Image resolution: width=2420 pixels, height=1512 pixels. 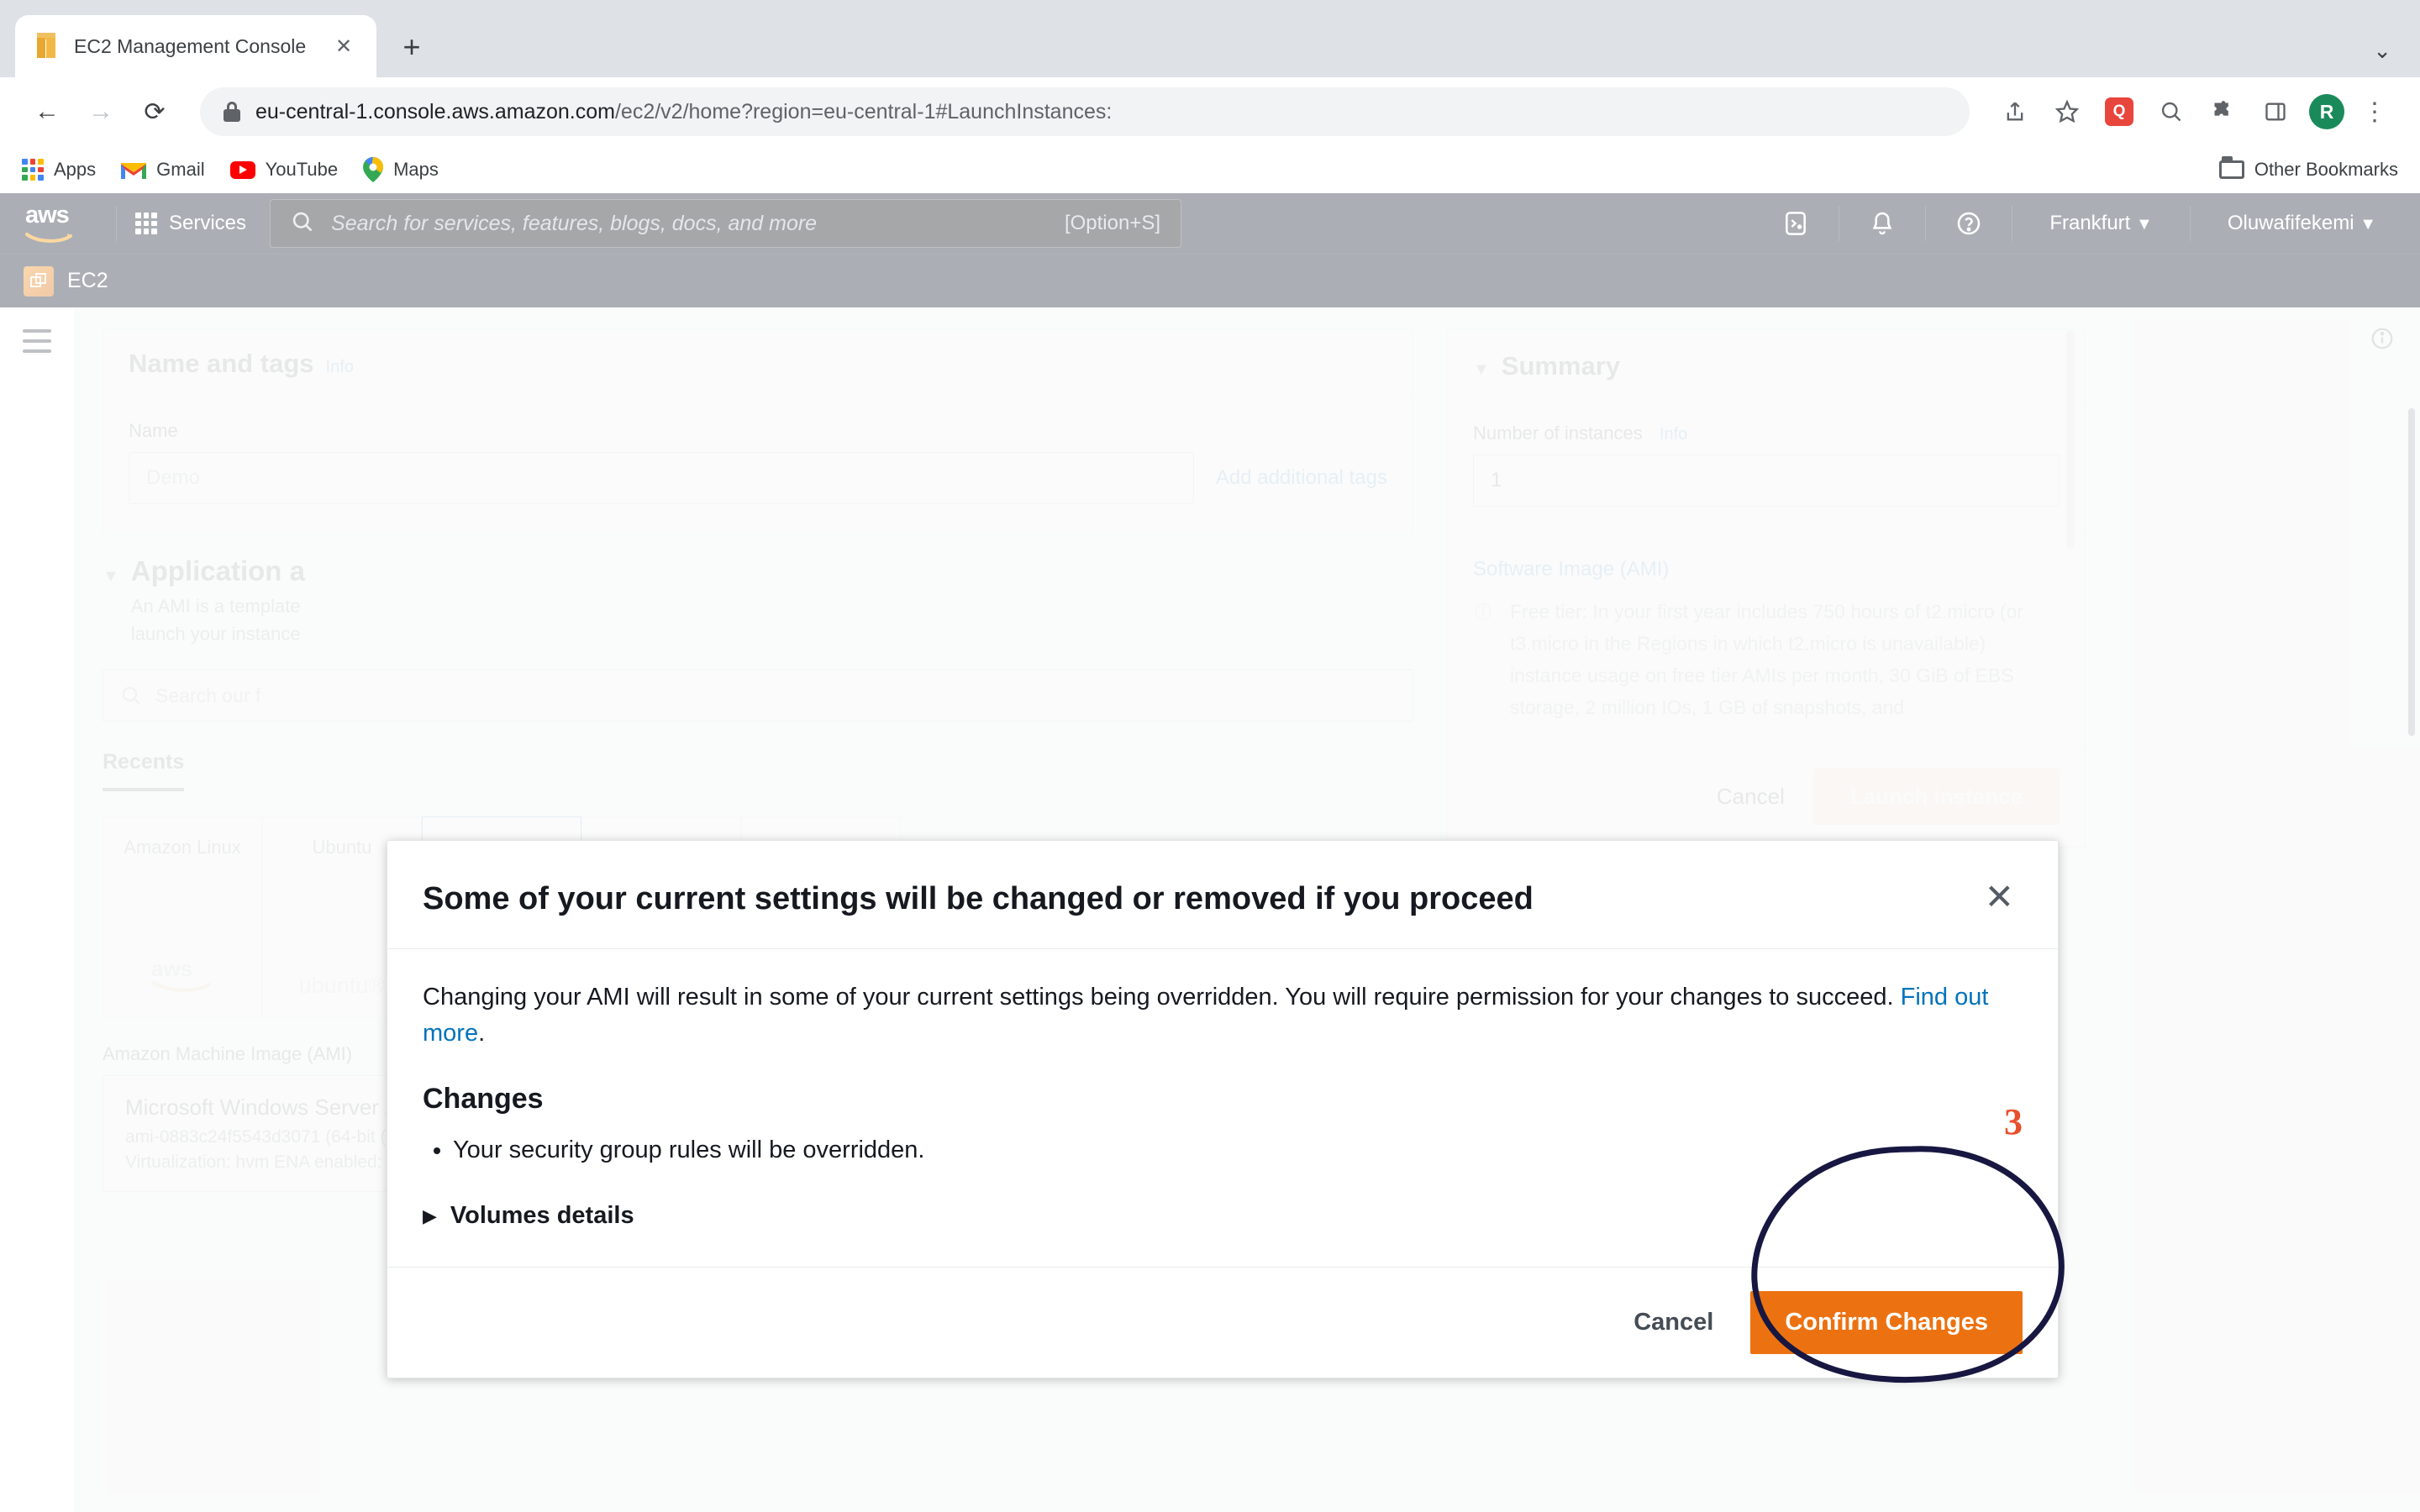 I want to click on bookmark-gmail: Gmail, so click(x=163, y=170).